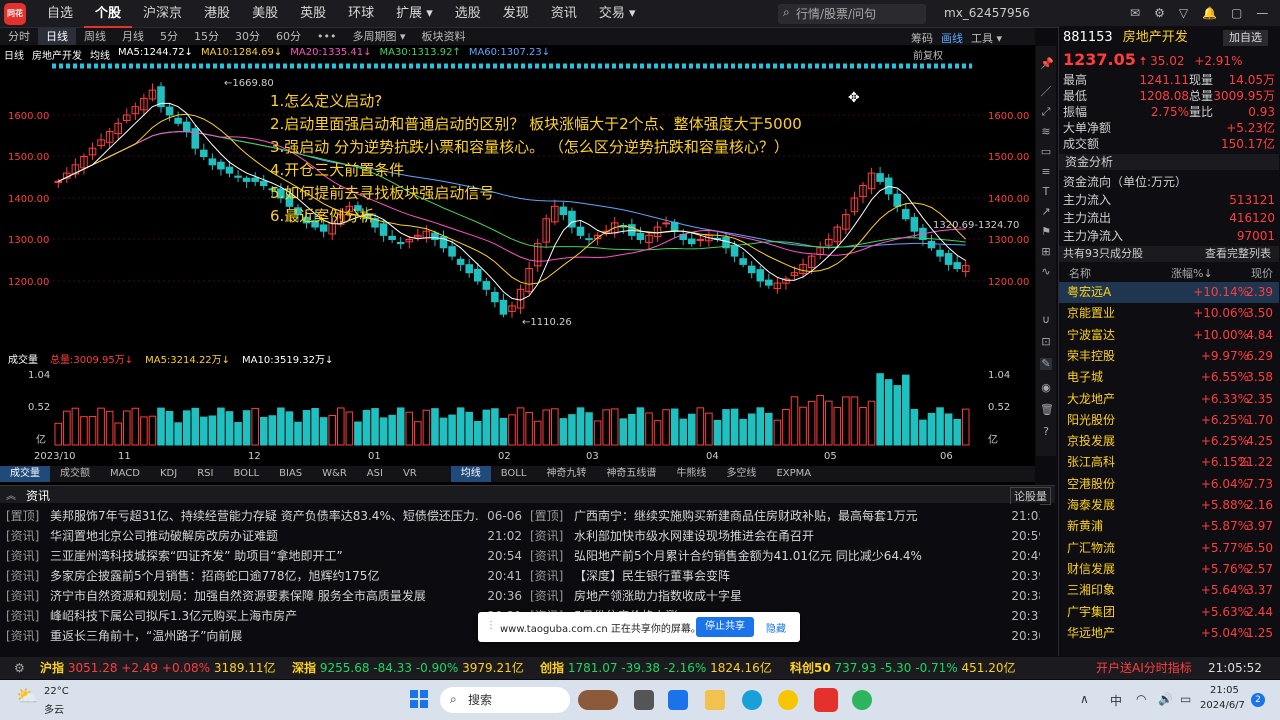 This screenshot has width=1280, height=720. What do you see at coordinates (1169, 313) in the screenshot?
I see `stock-row: 京能置业 +10.06% 3.50` at bounding box center [1169, 313].